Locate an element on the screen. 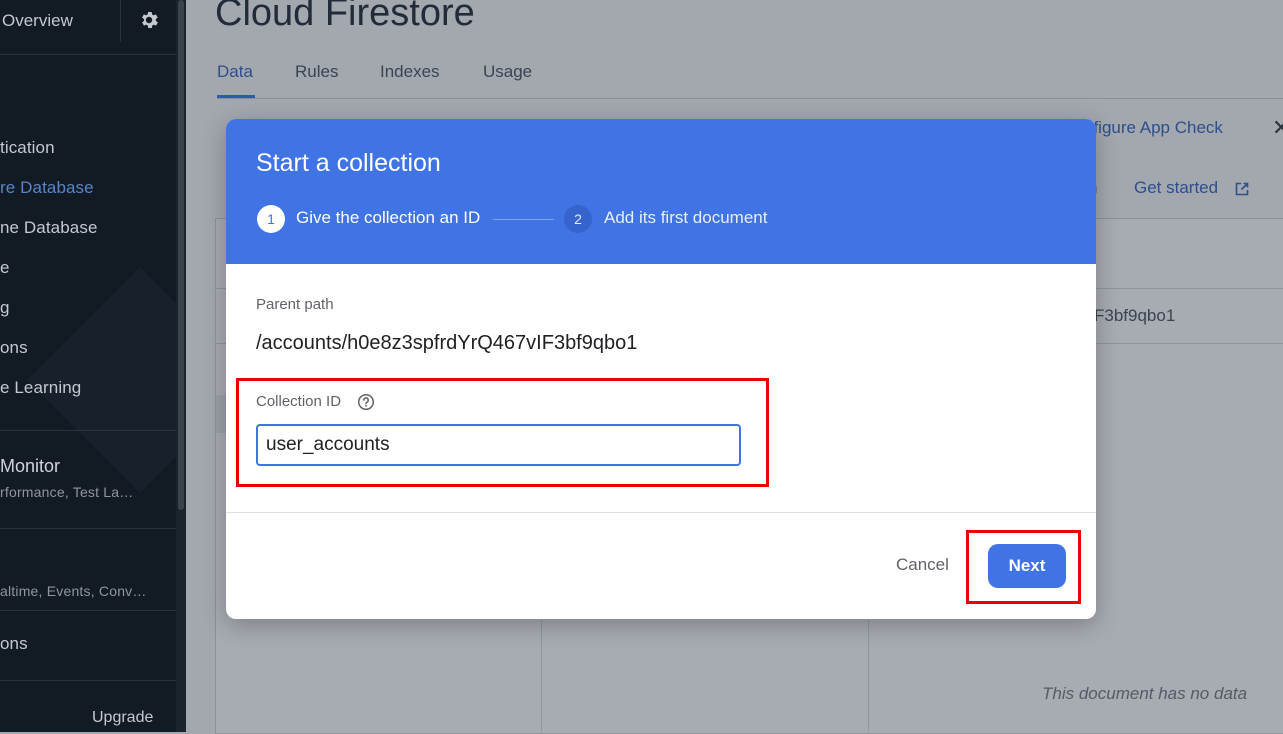 This screenshot has height=734, width=1283. close-icon: ✕ is located at coordinates (1277, 128).